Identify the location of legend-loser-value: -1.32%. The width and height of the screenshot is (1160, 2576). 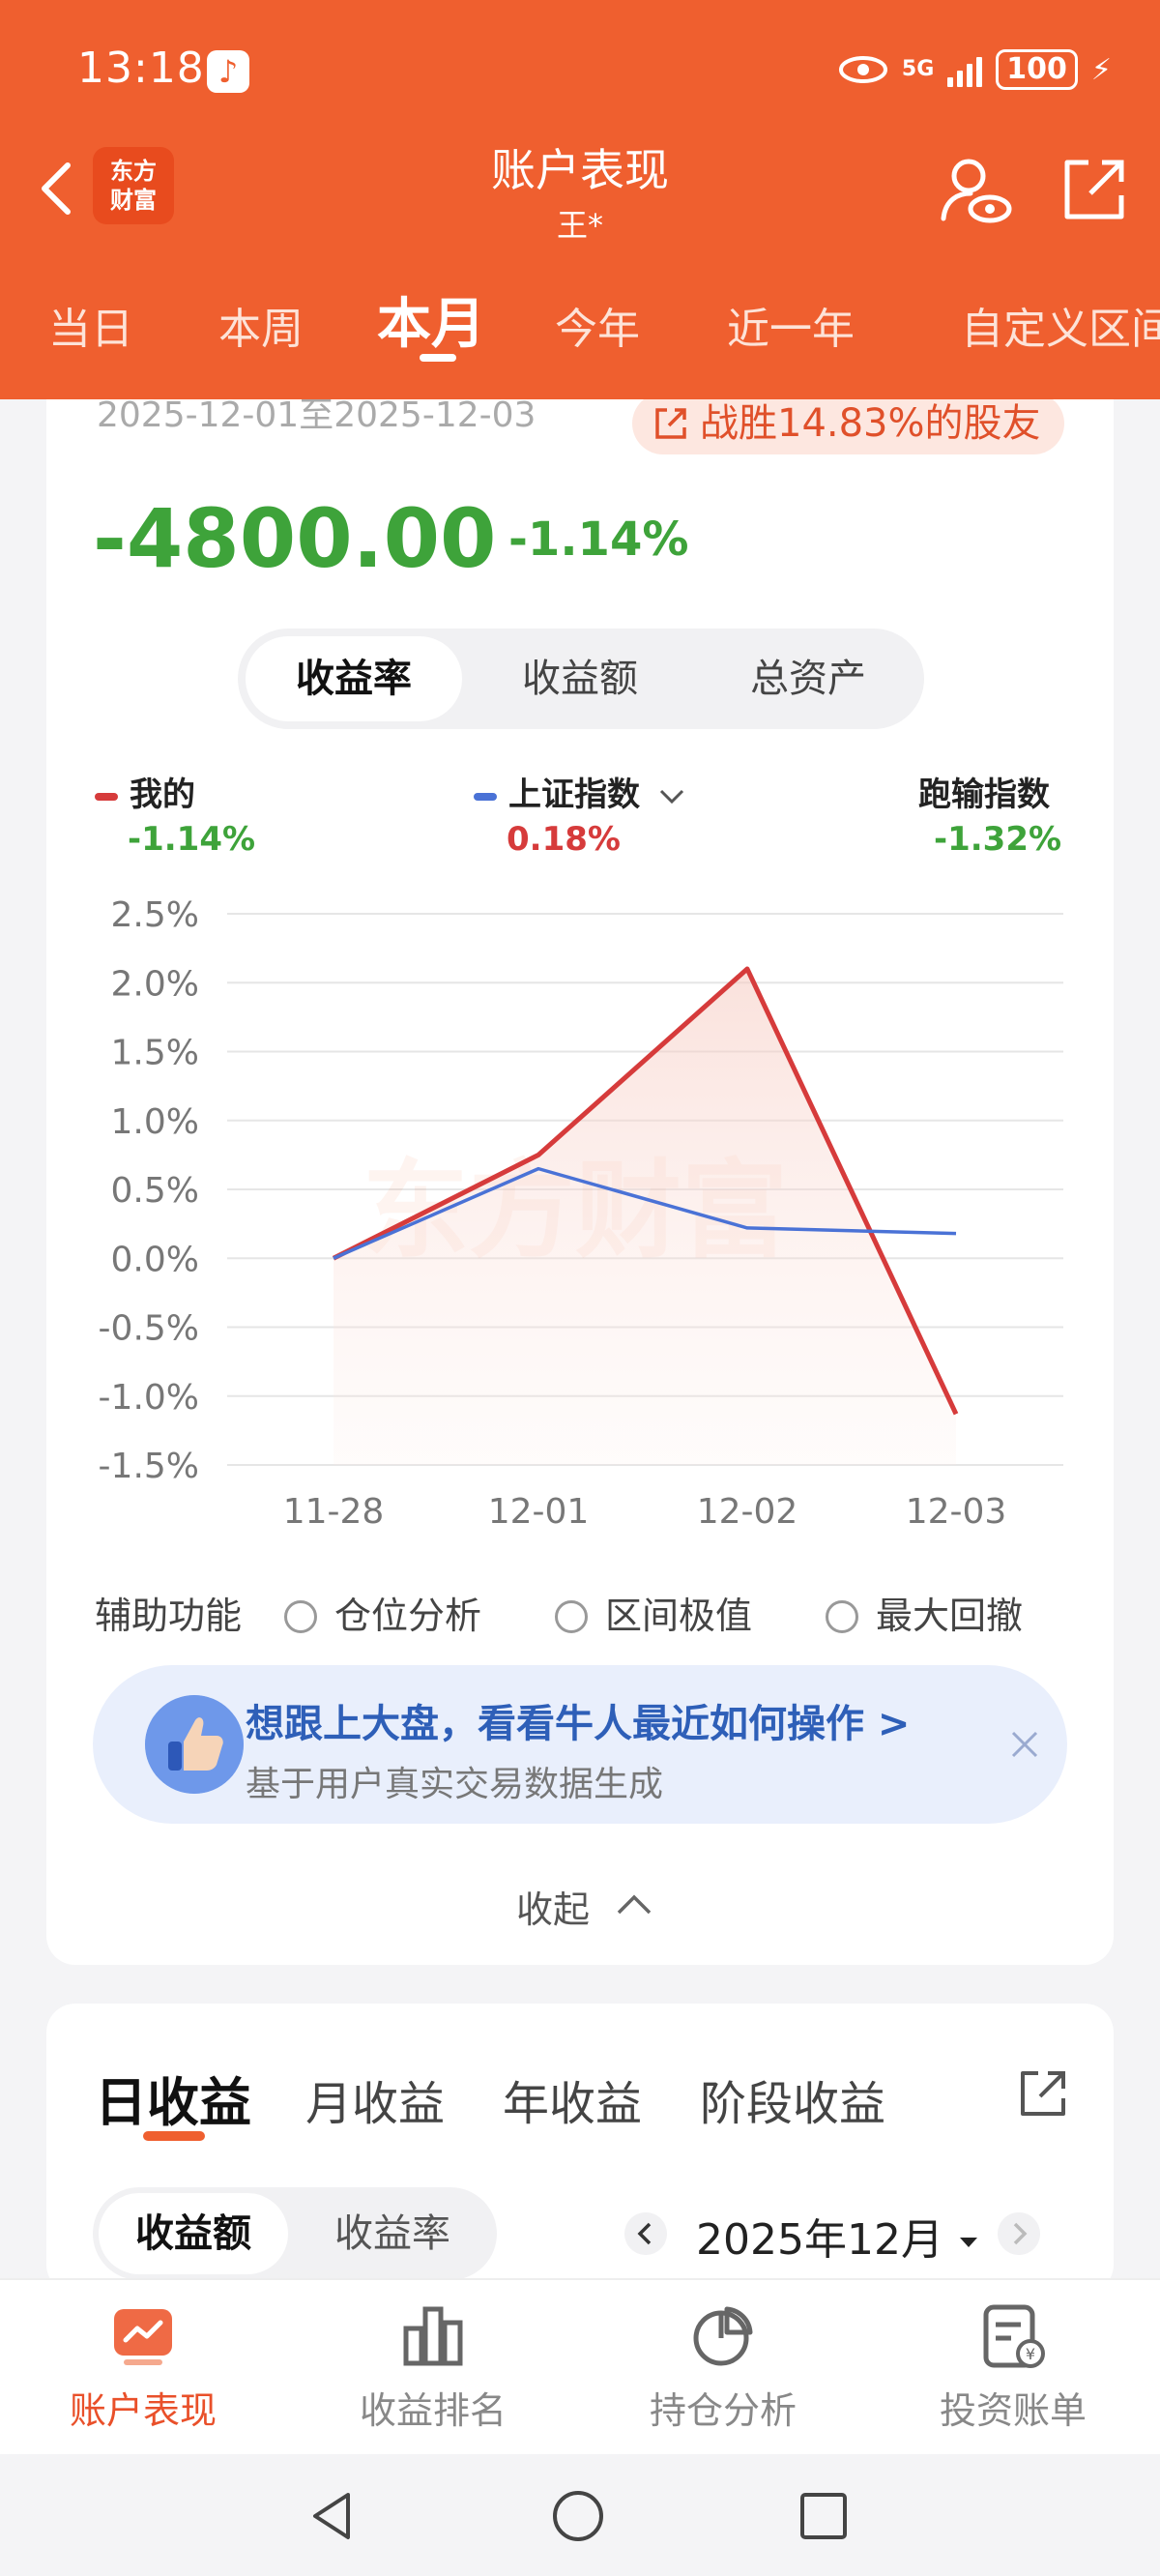
(998, 839).